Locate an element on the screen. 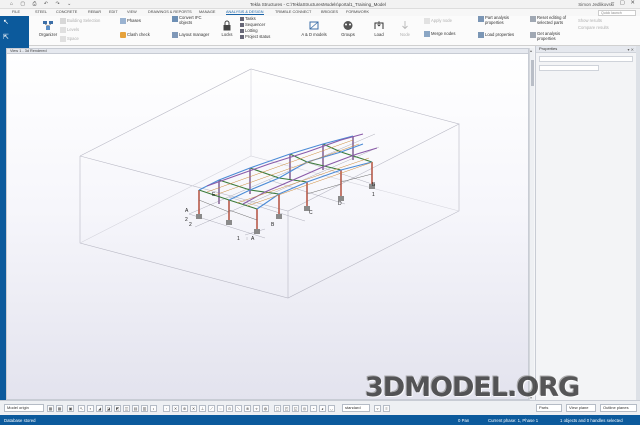 This screenshot has height=425, width=640. reset-editing-label: Reset editing of selected parts is located at coordinates (552, 20).